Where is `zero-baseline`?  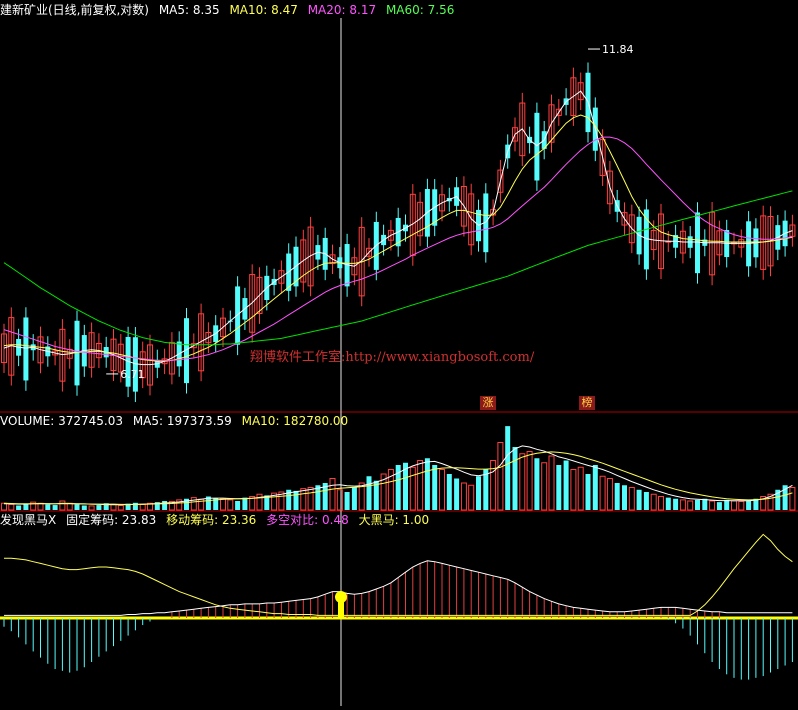 zero-baseline is located at coordinates (399, 618).